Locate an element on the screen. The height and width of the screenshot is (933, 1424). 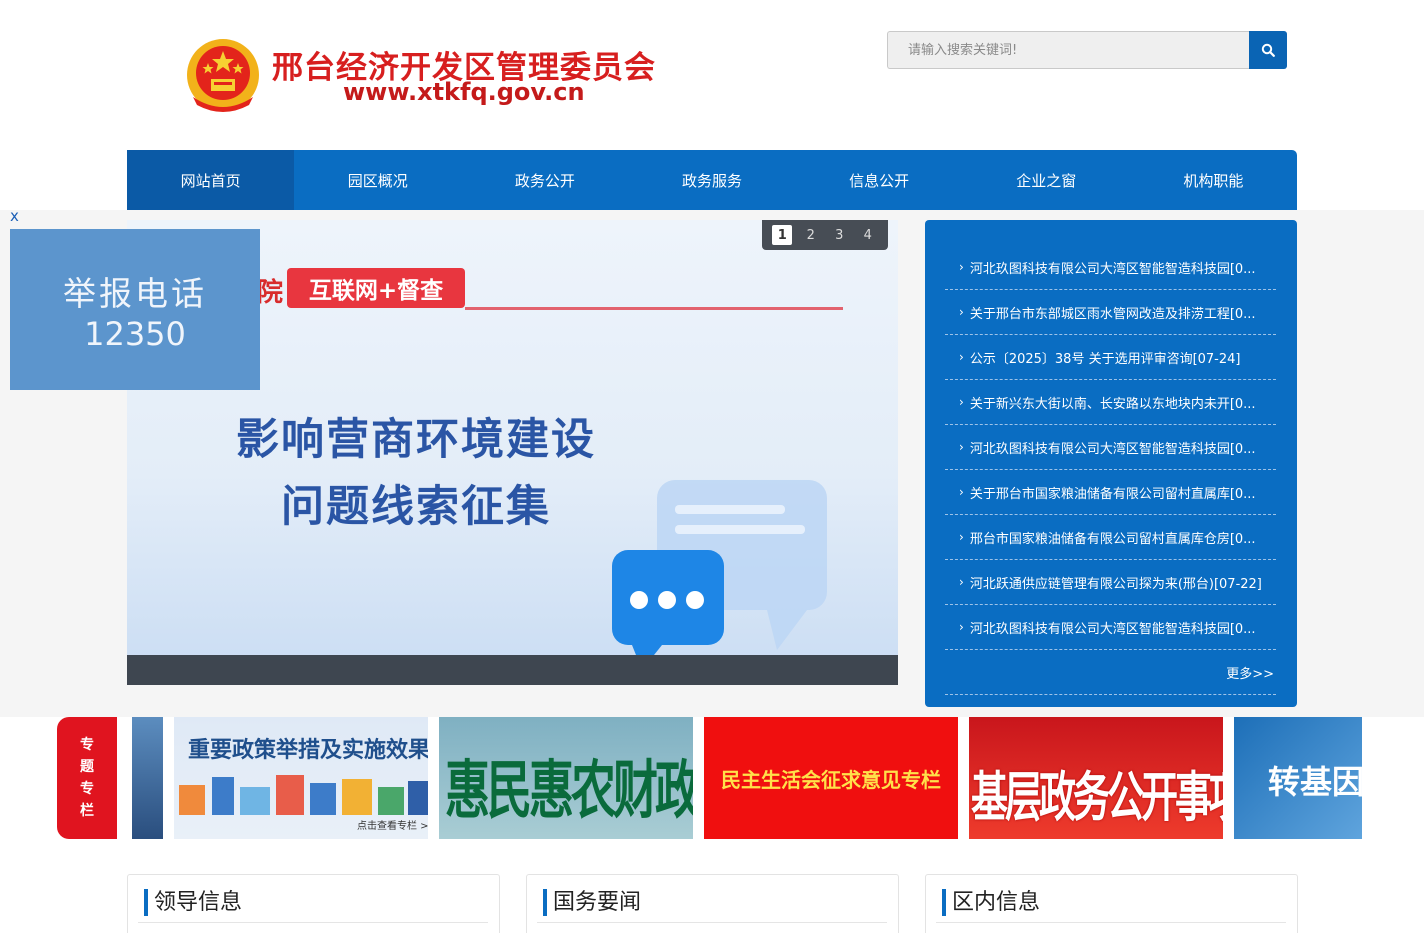
city-illustration-icon is located at coordinates (303, 795).